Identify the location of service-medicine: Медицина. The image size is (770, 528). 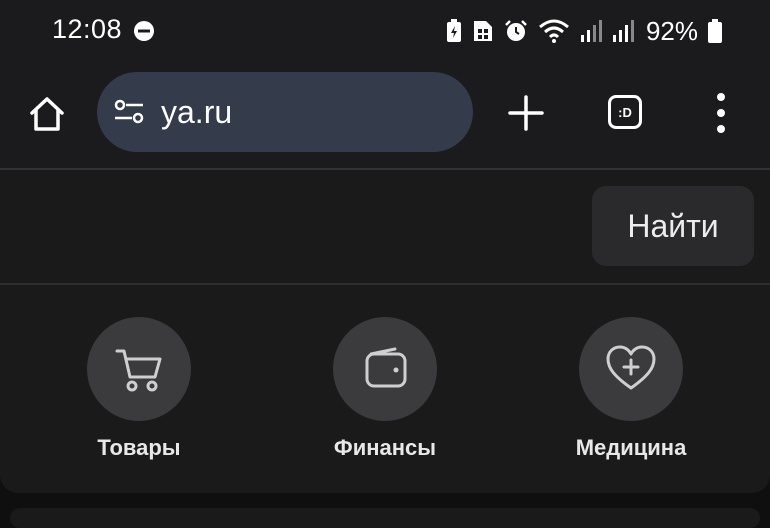
(631, 389).